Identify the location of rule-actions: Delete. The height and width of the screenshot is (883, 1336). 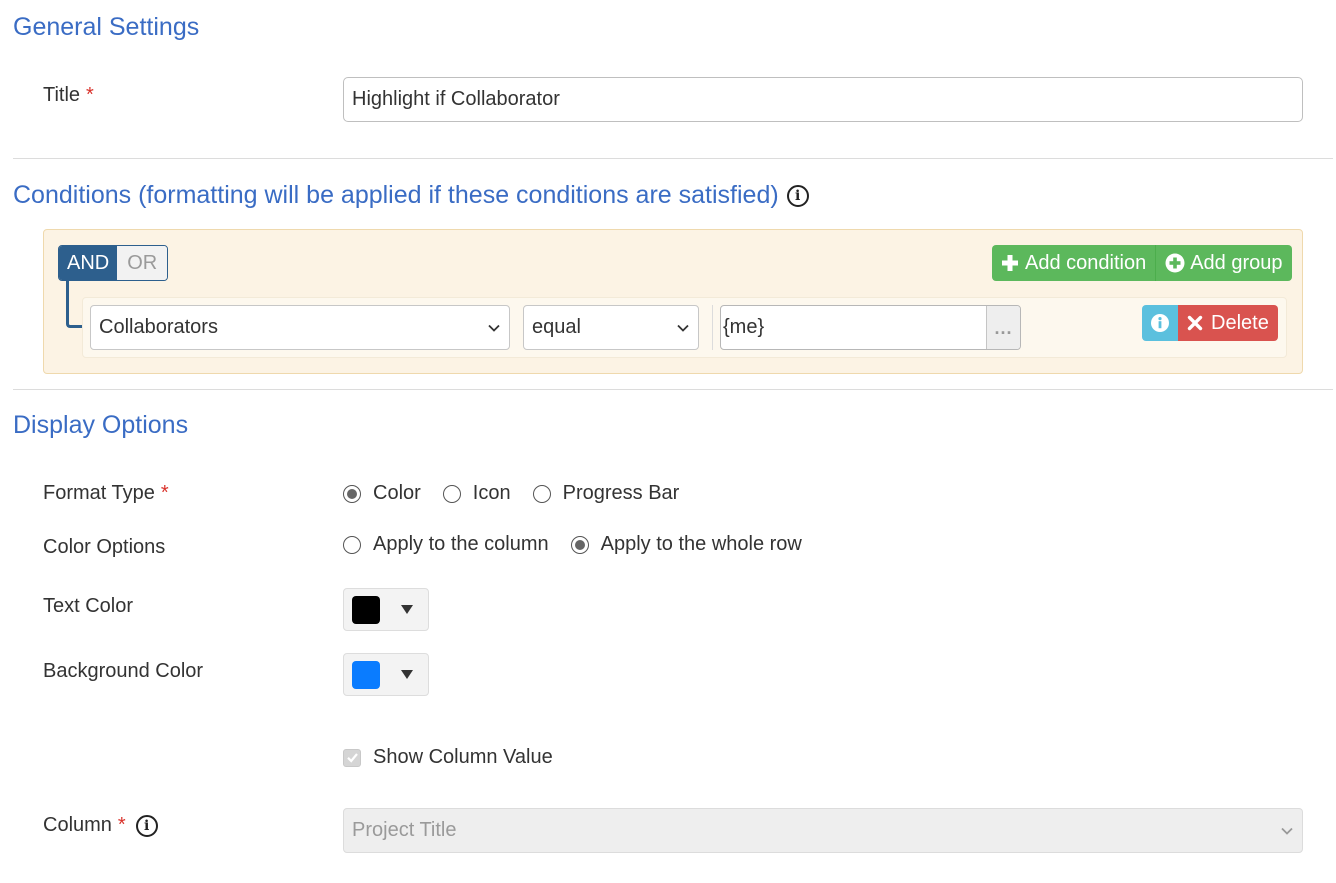
(1210, 323).